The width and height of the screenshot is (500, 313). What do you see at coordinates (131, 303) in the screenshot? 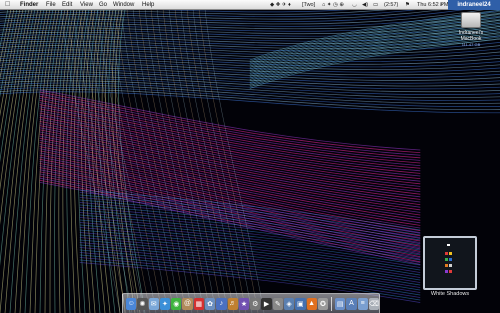
I see `finder-icon: ☺` at bounding box center [131, 303].